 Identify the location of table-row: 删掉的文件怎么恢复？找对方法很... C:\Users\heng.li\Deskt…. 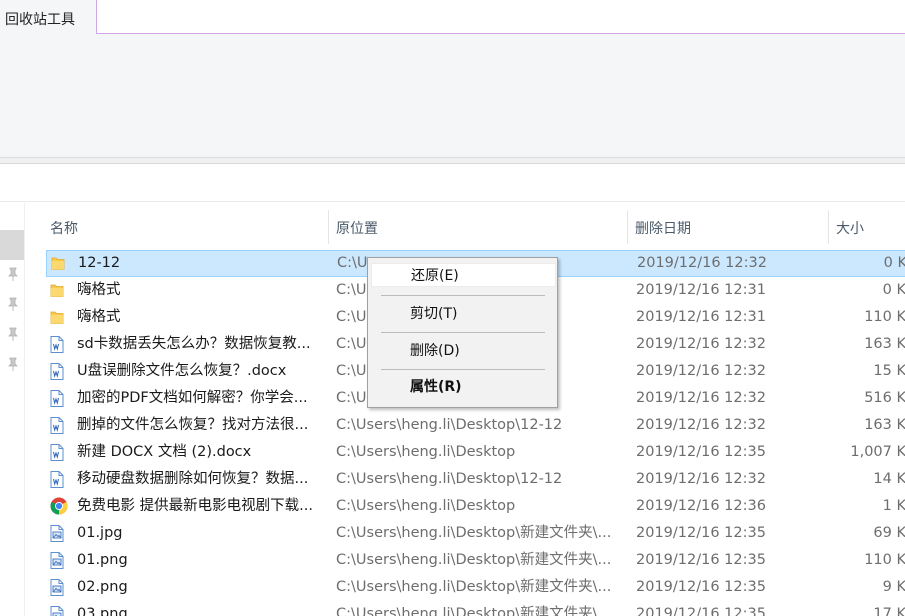
(475, 425).